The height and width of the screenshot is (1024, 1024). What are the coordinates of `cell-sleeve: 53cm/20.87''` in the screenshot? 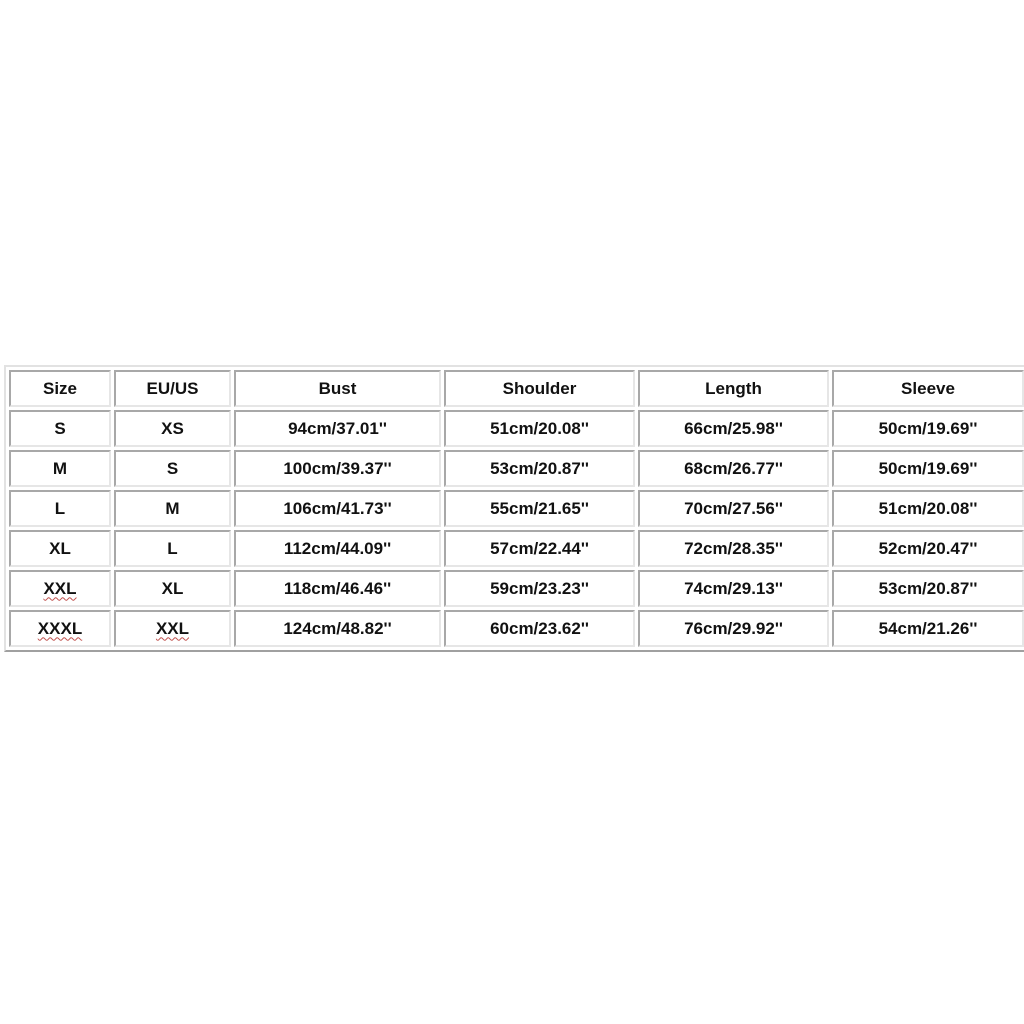 It's located at (928, 588).